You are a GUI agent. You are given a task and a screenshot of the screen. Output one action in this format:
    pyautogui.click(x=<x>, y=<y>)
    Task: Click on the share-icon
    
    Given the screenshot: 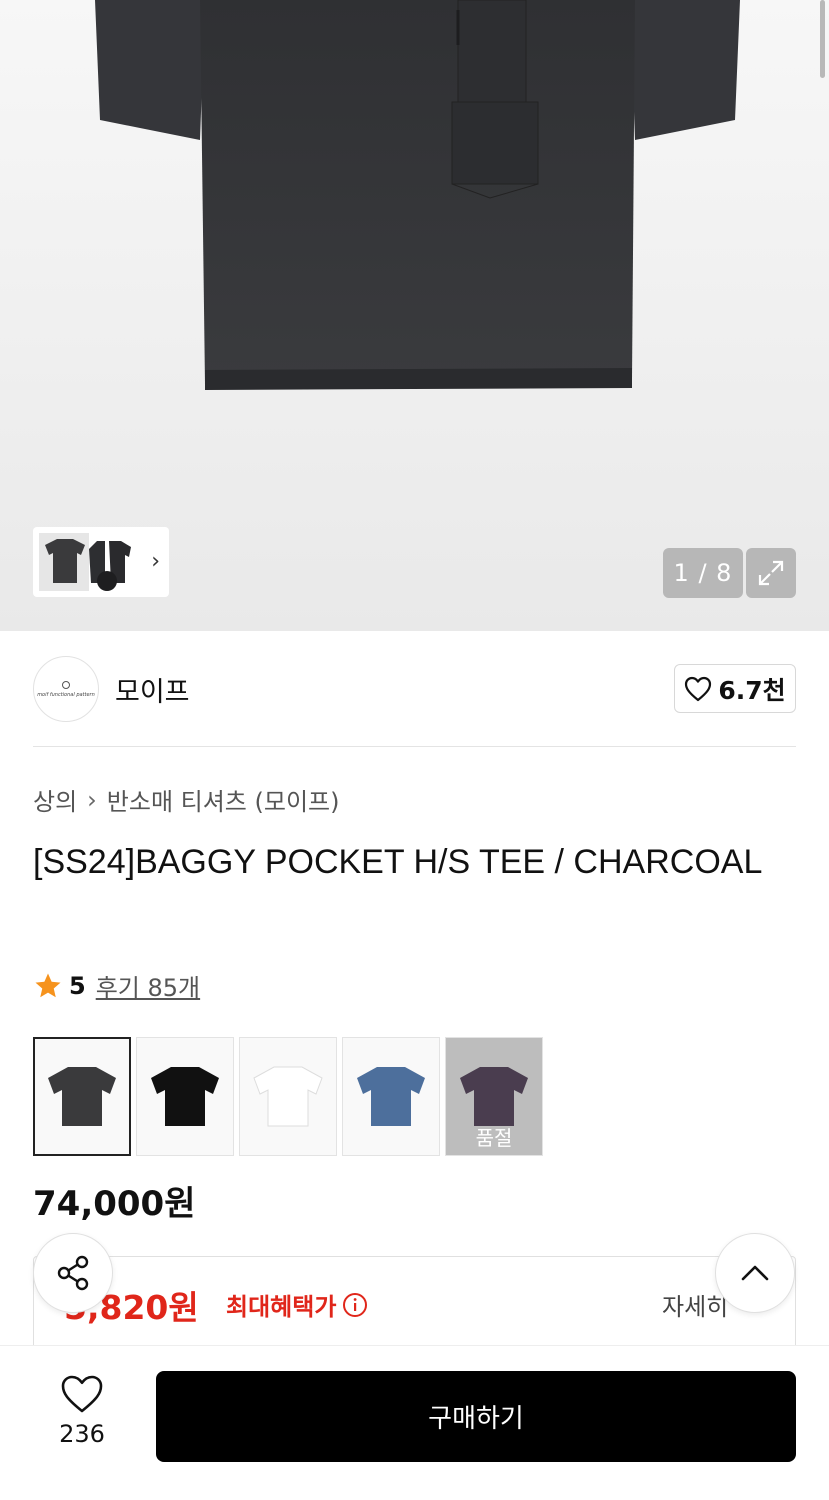 What is the action you would take?
    pyautogui.click(x=73, y=1273)
    